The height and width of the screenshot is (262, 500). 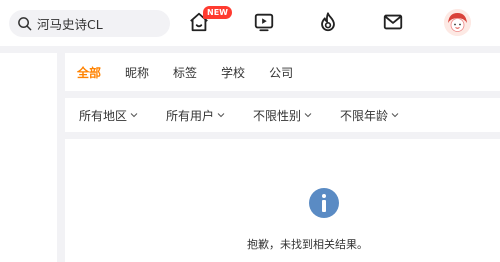 I want to click on tab-company: 公司, so click(x=281, y=72).